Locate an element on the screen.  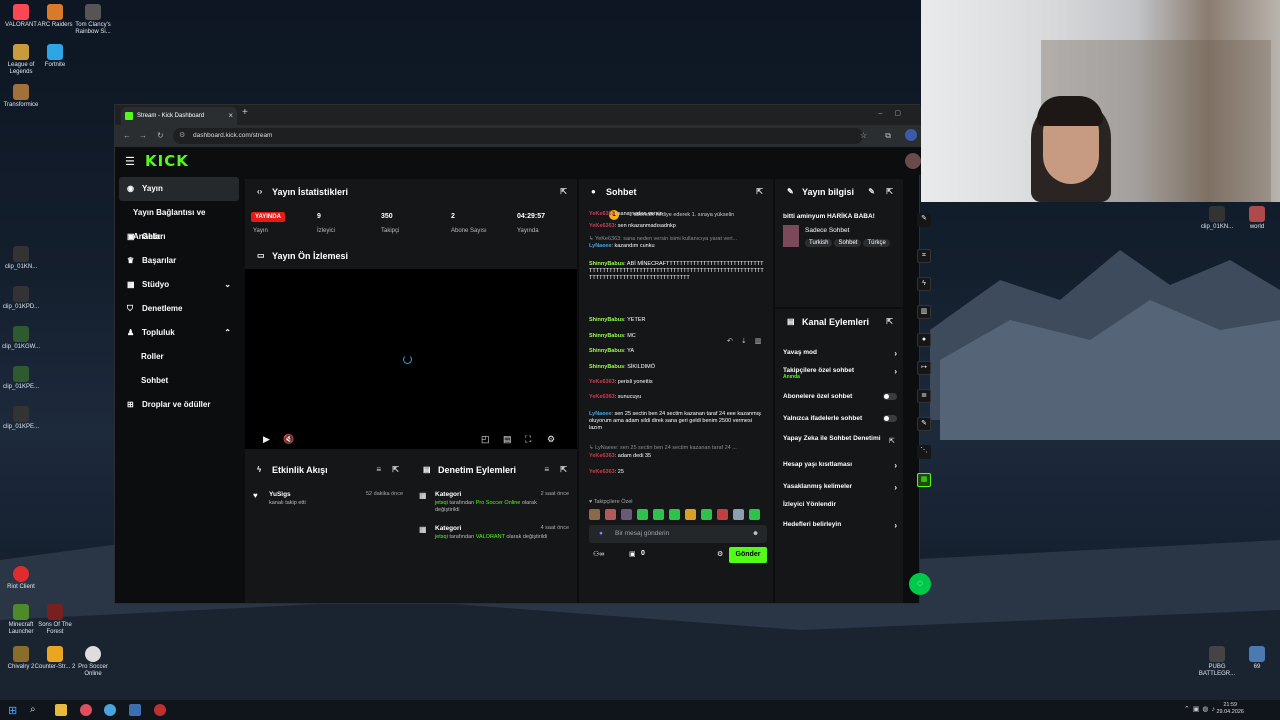
extensions-icon: ⧉ is located at coordinates (888, 136).